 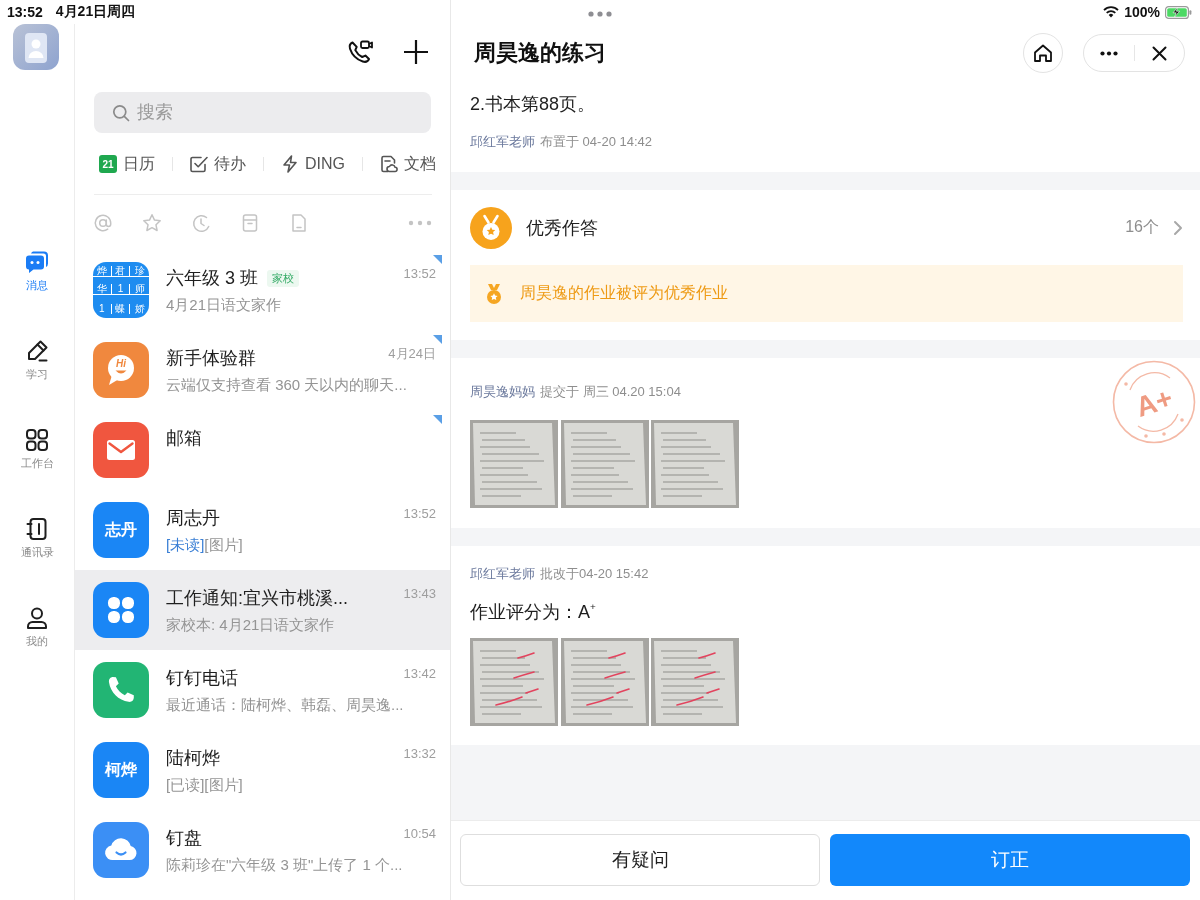 What do you see at coordinates (389, 164) in the screenshot?
I see `document-icon` at bounding box center [389, 164].